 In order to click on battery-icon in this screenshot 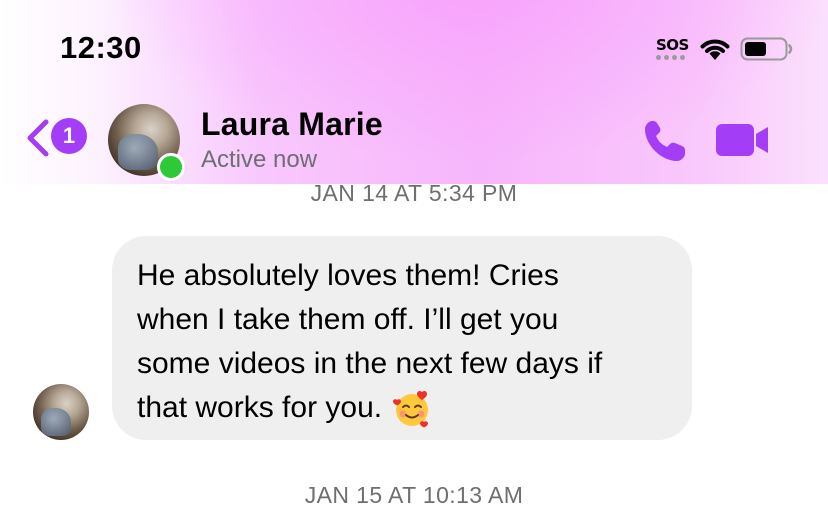, I will do `click(766, 49)`.